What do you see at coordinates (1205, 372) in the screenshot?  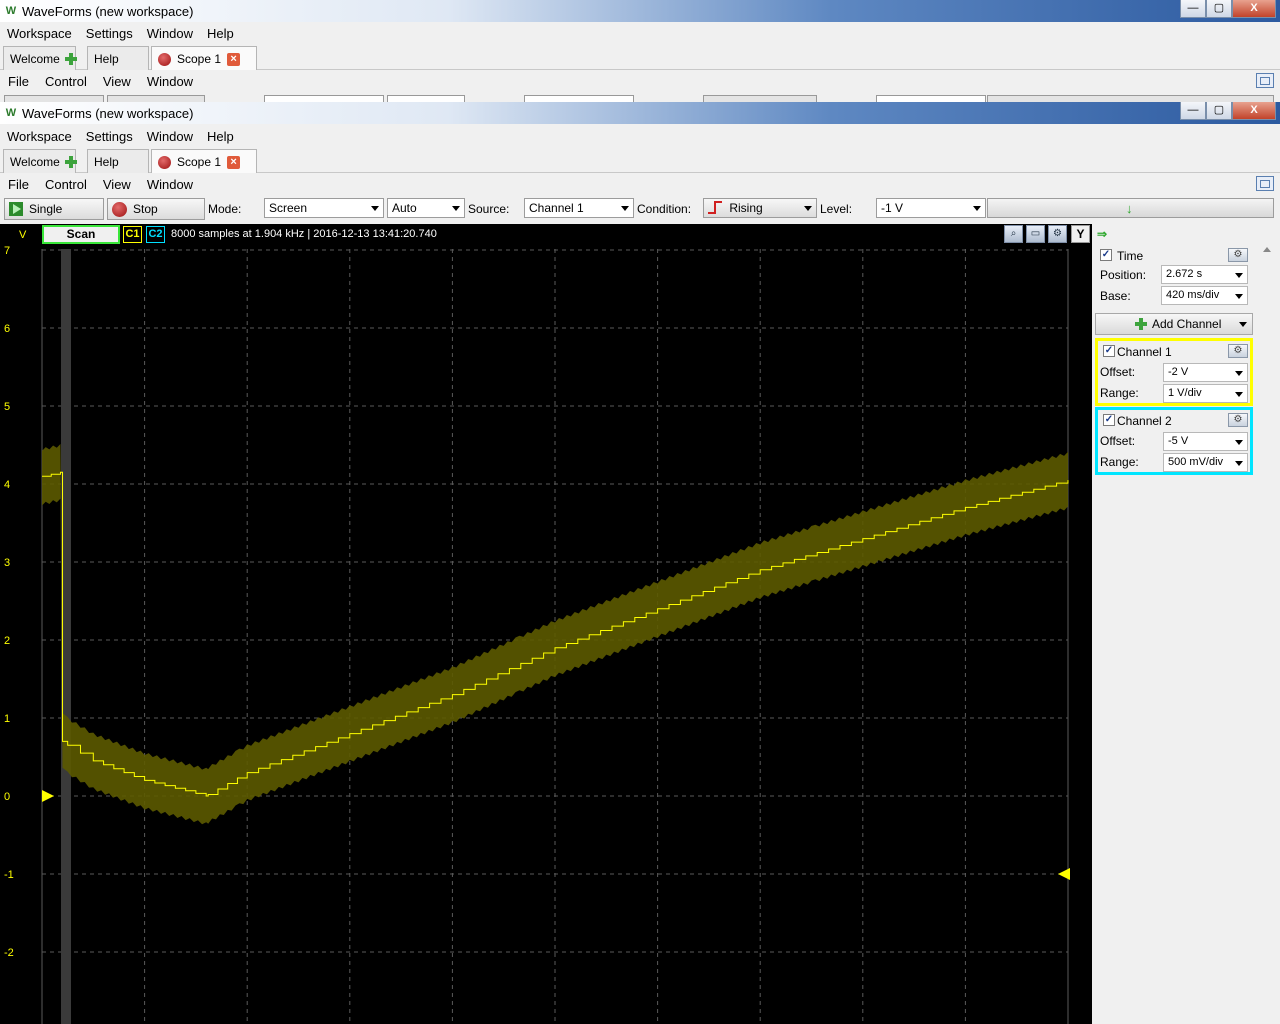 I see `channel-1-offset-select: -2 V` at bounding box center [1205, 372].